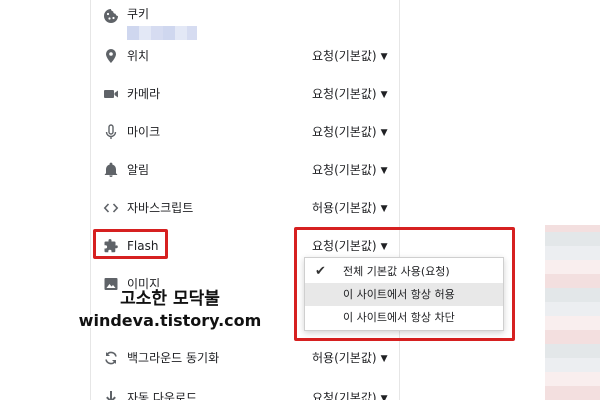 Image resolution: width=600 pixels, height=400 pixels. Describe the element at coordinates (170, 299) in the screenshot. I see `watermark-title: 고소한 모닥불` at that location.